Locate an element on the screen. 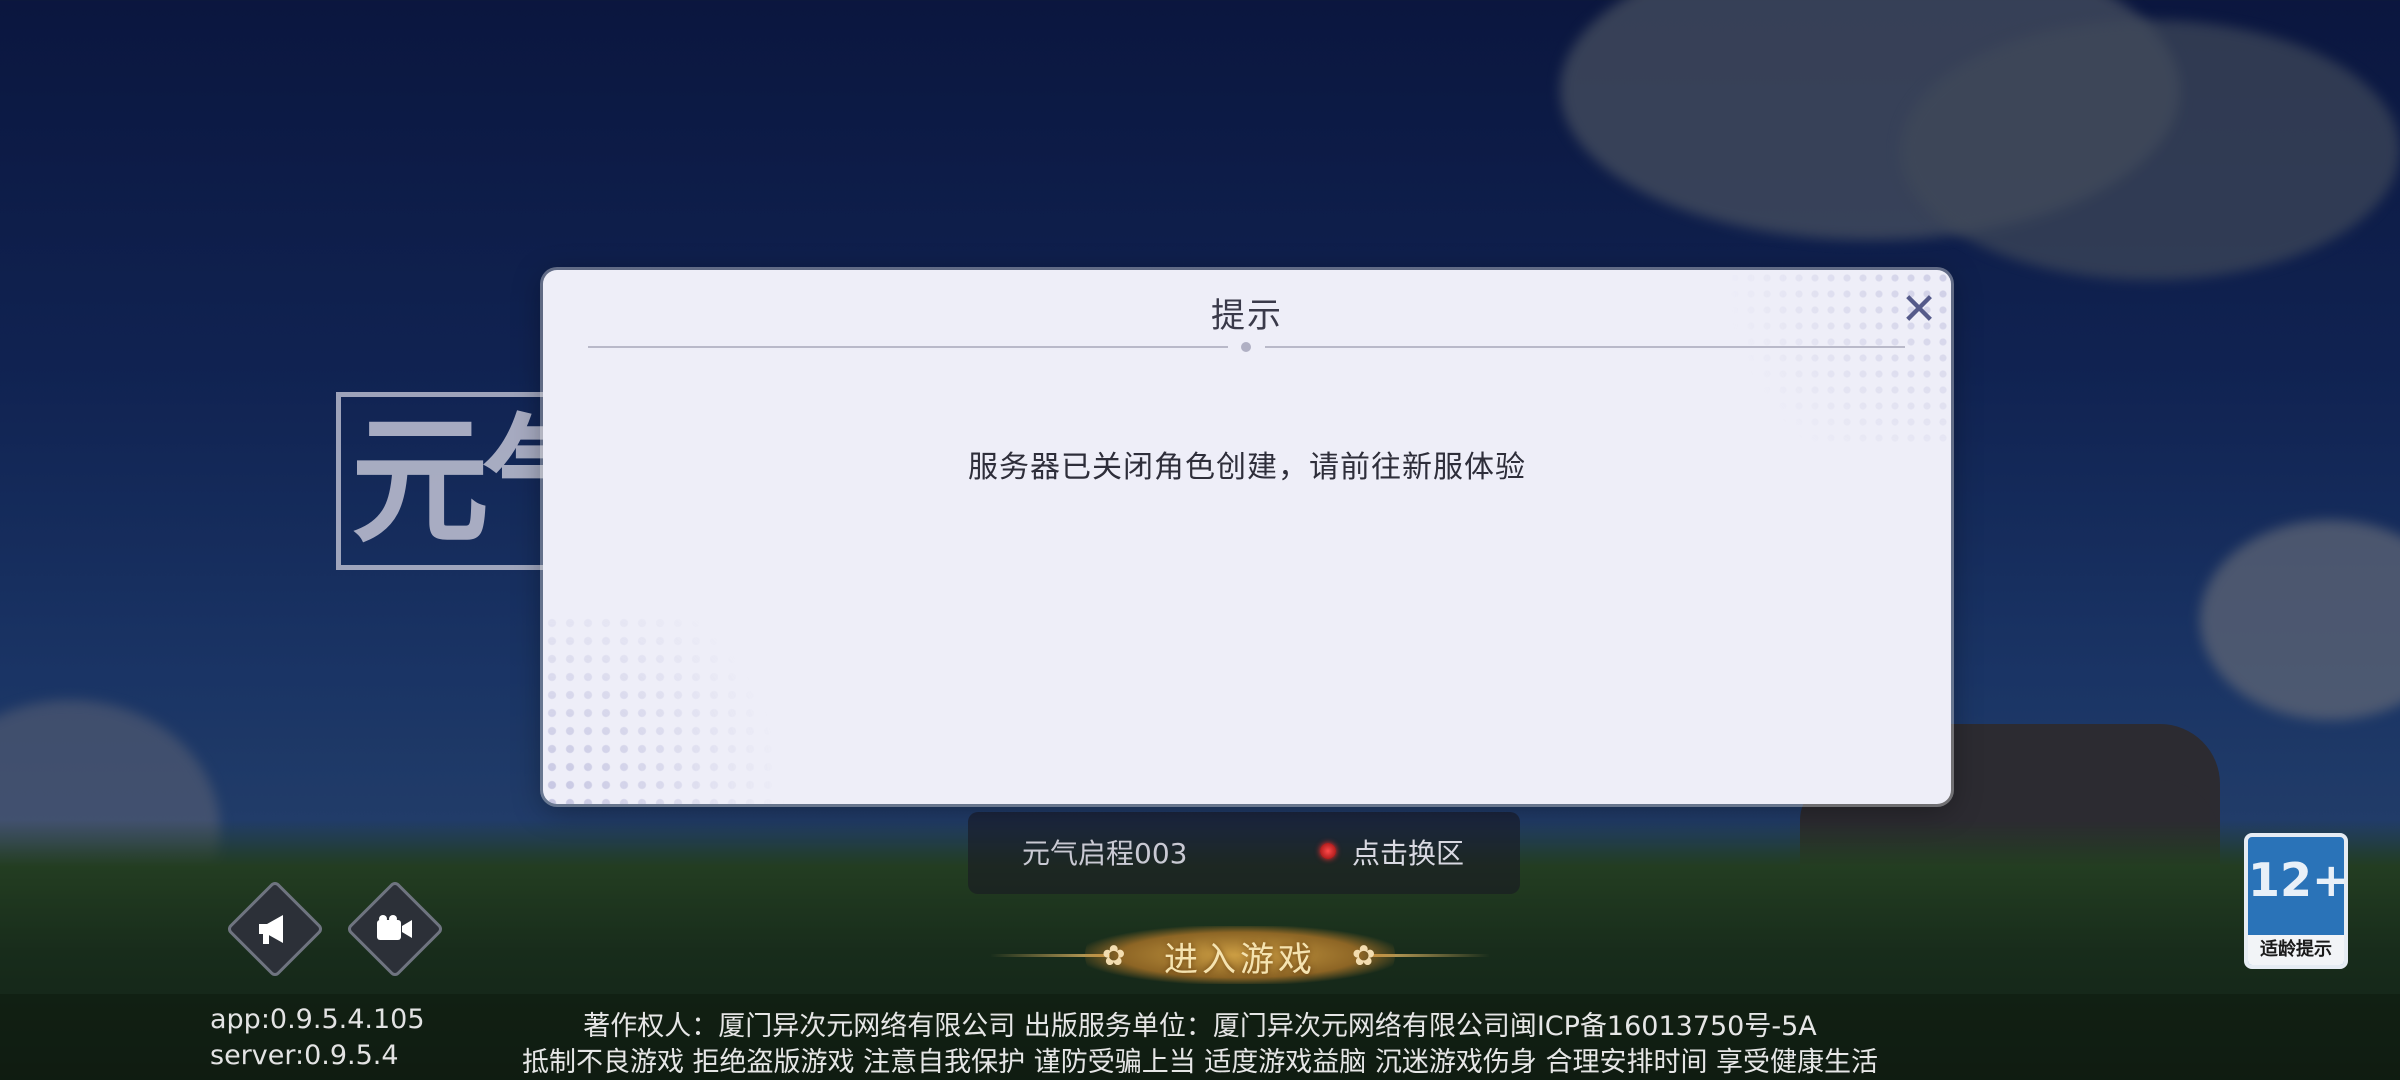 The width and height of the screenshot is (2400, 1080). enter-game-label: 进入游戏 is located at coordinates (1240, 960).